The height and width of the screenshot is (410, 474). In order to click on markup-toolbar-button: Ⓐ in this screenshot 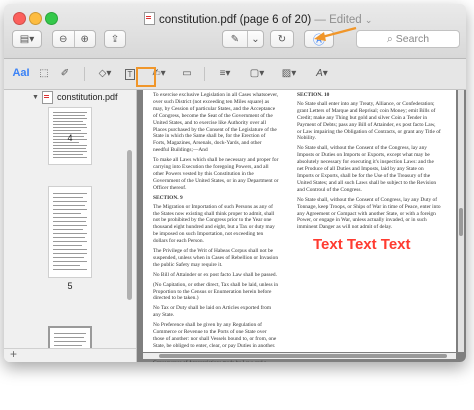, I will do `click(319, 39)`.